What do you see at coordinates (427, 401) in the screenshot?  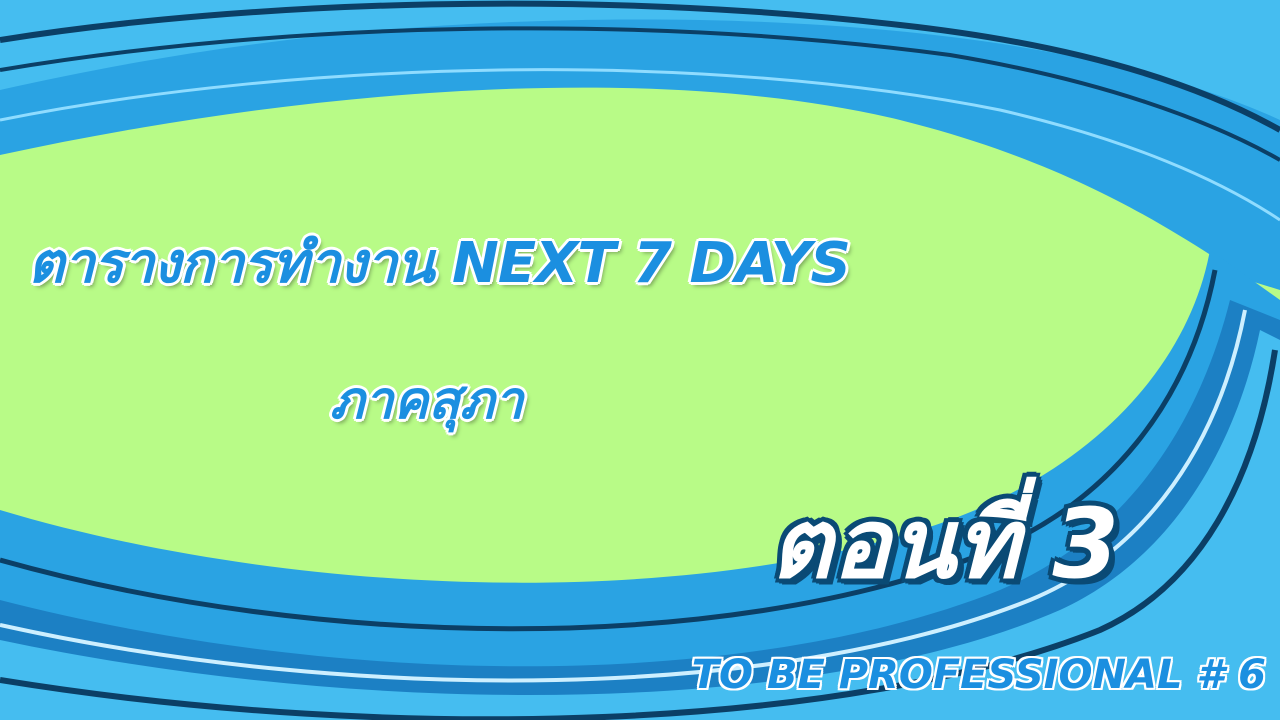 I see `subtitle-name: ภาคสุภา` at bounding box center [427, 401].